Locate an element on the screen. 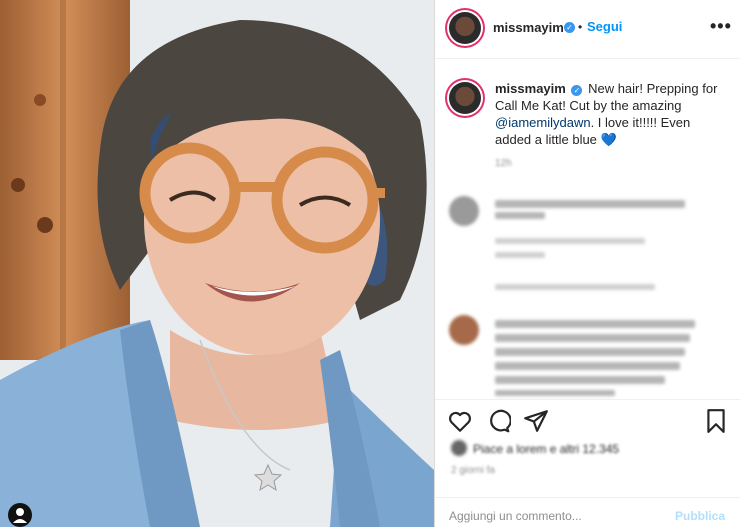  more-options-icon: ••• is located at coordinates (721, 26).